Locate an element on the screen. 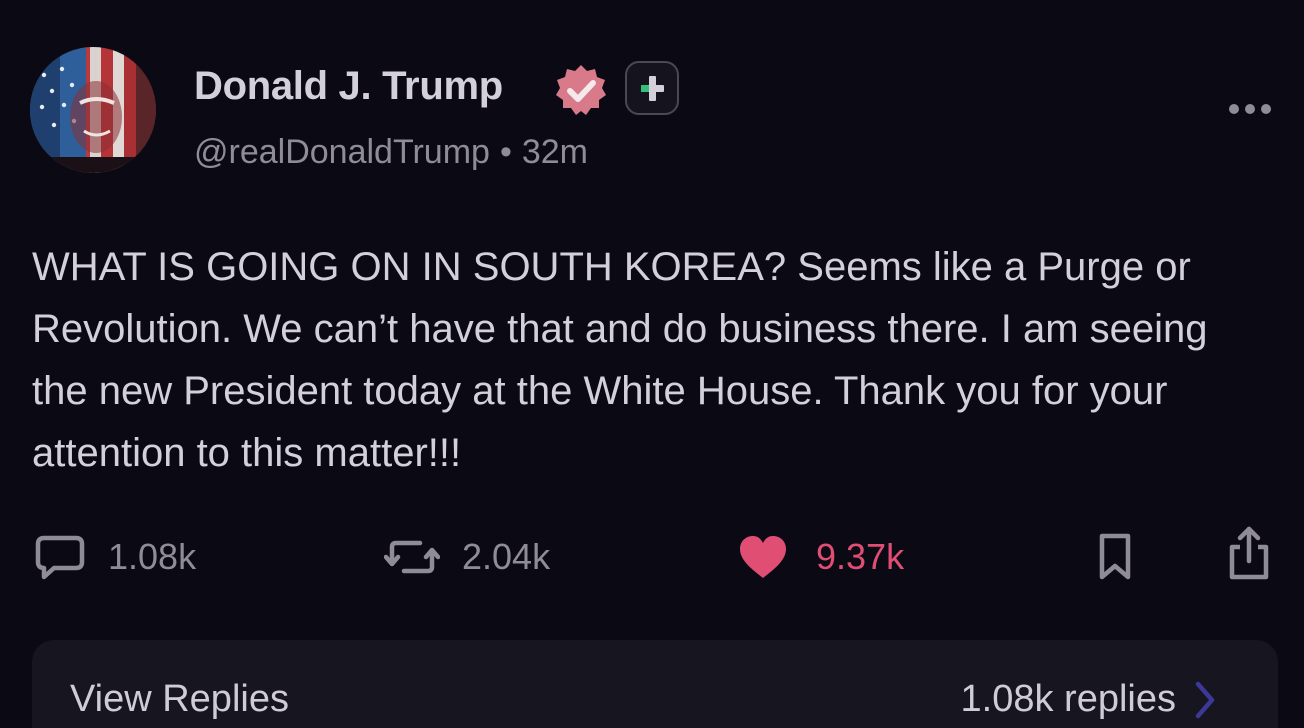 The width and height of the screenshot is (1304, 728). repost-count: 2.04k is located at coordinates (506, 556).